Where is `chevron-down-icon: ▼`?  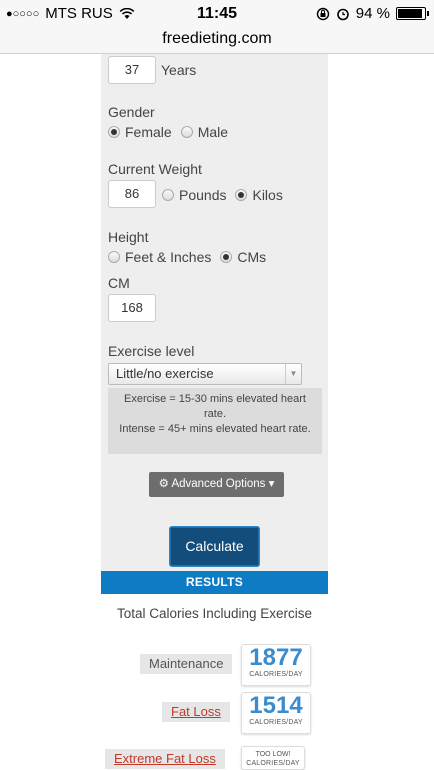
chevron-down-icon: ▼ is located at coordinates (293, 374).